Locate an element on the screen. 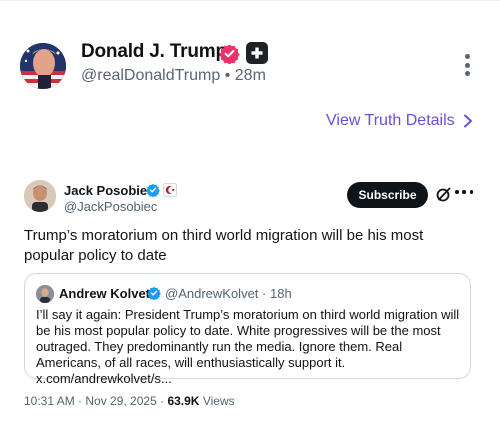  post-time: 28m is located at coordinates (250, 75).